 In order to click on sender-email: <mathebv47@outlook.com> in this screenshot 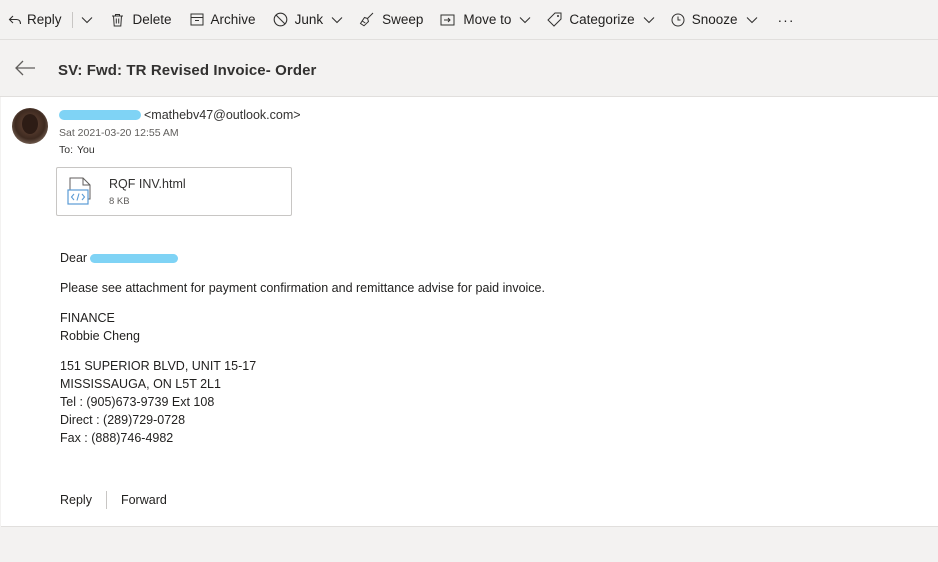, I will do `click(222, 115)`.